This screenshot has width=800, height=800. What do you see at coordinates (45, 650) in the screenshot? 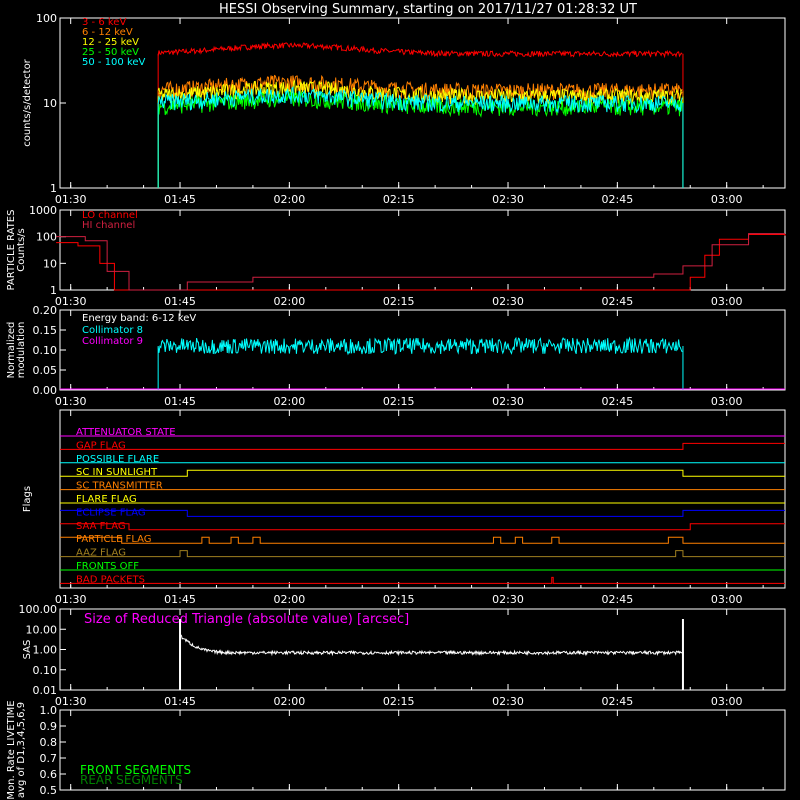
I see `y-tick-label: 1.00` at bounding box center [45, 650].